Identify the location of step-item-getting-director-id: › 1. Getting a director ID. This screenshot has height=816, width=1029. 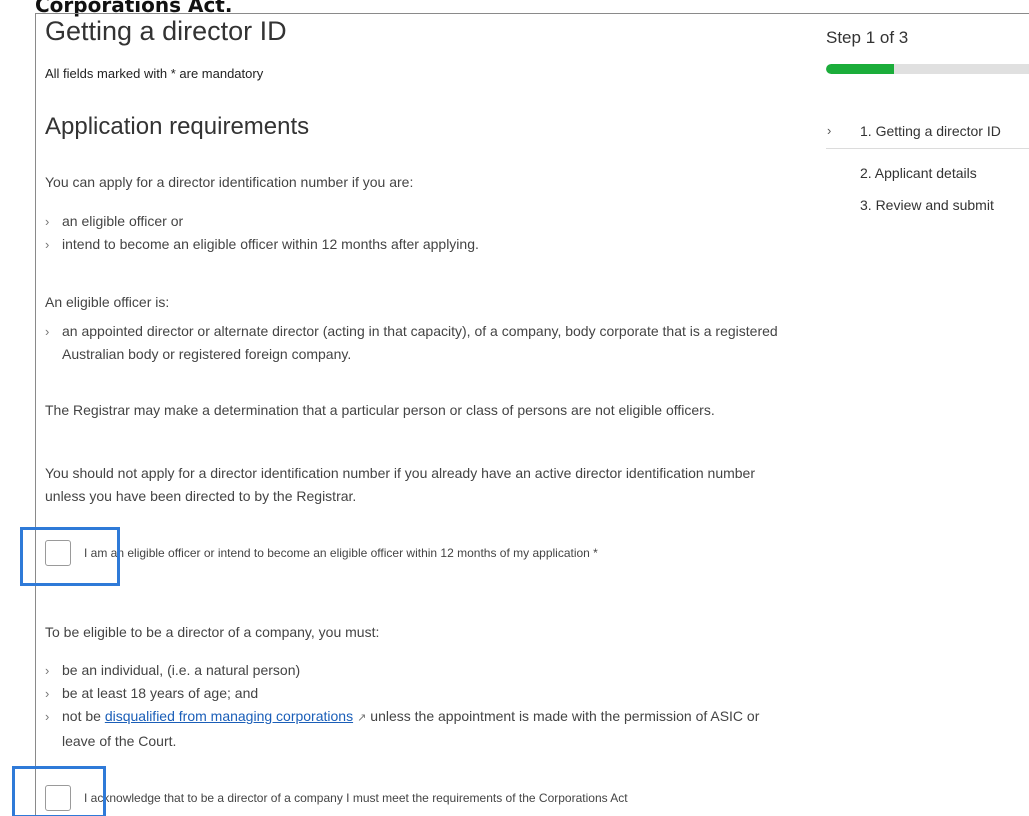
(927, 133).